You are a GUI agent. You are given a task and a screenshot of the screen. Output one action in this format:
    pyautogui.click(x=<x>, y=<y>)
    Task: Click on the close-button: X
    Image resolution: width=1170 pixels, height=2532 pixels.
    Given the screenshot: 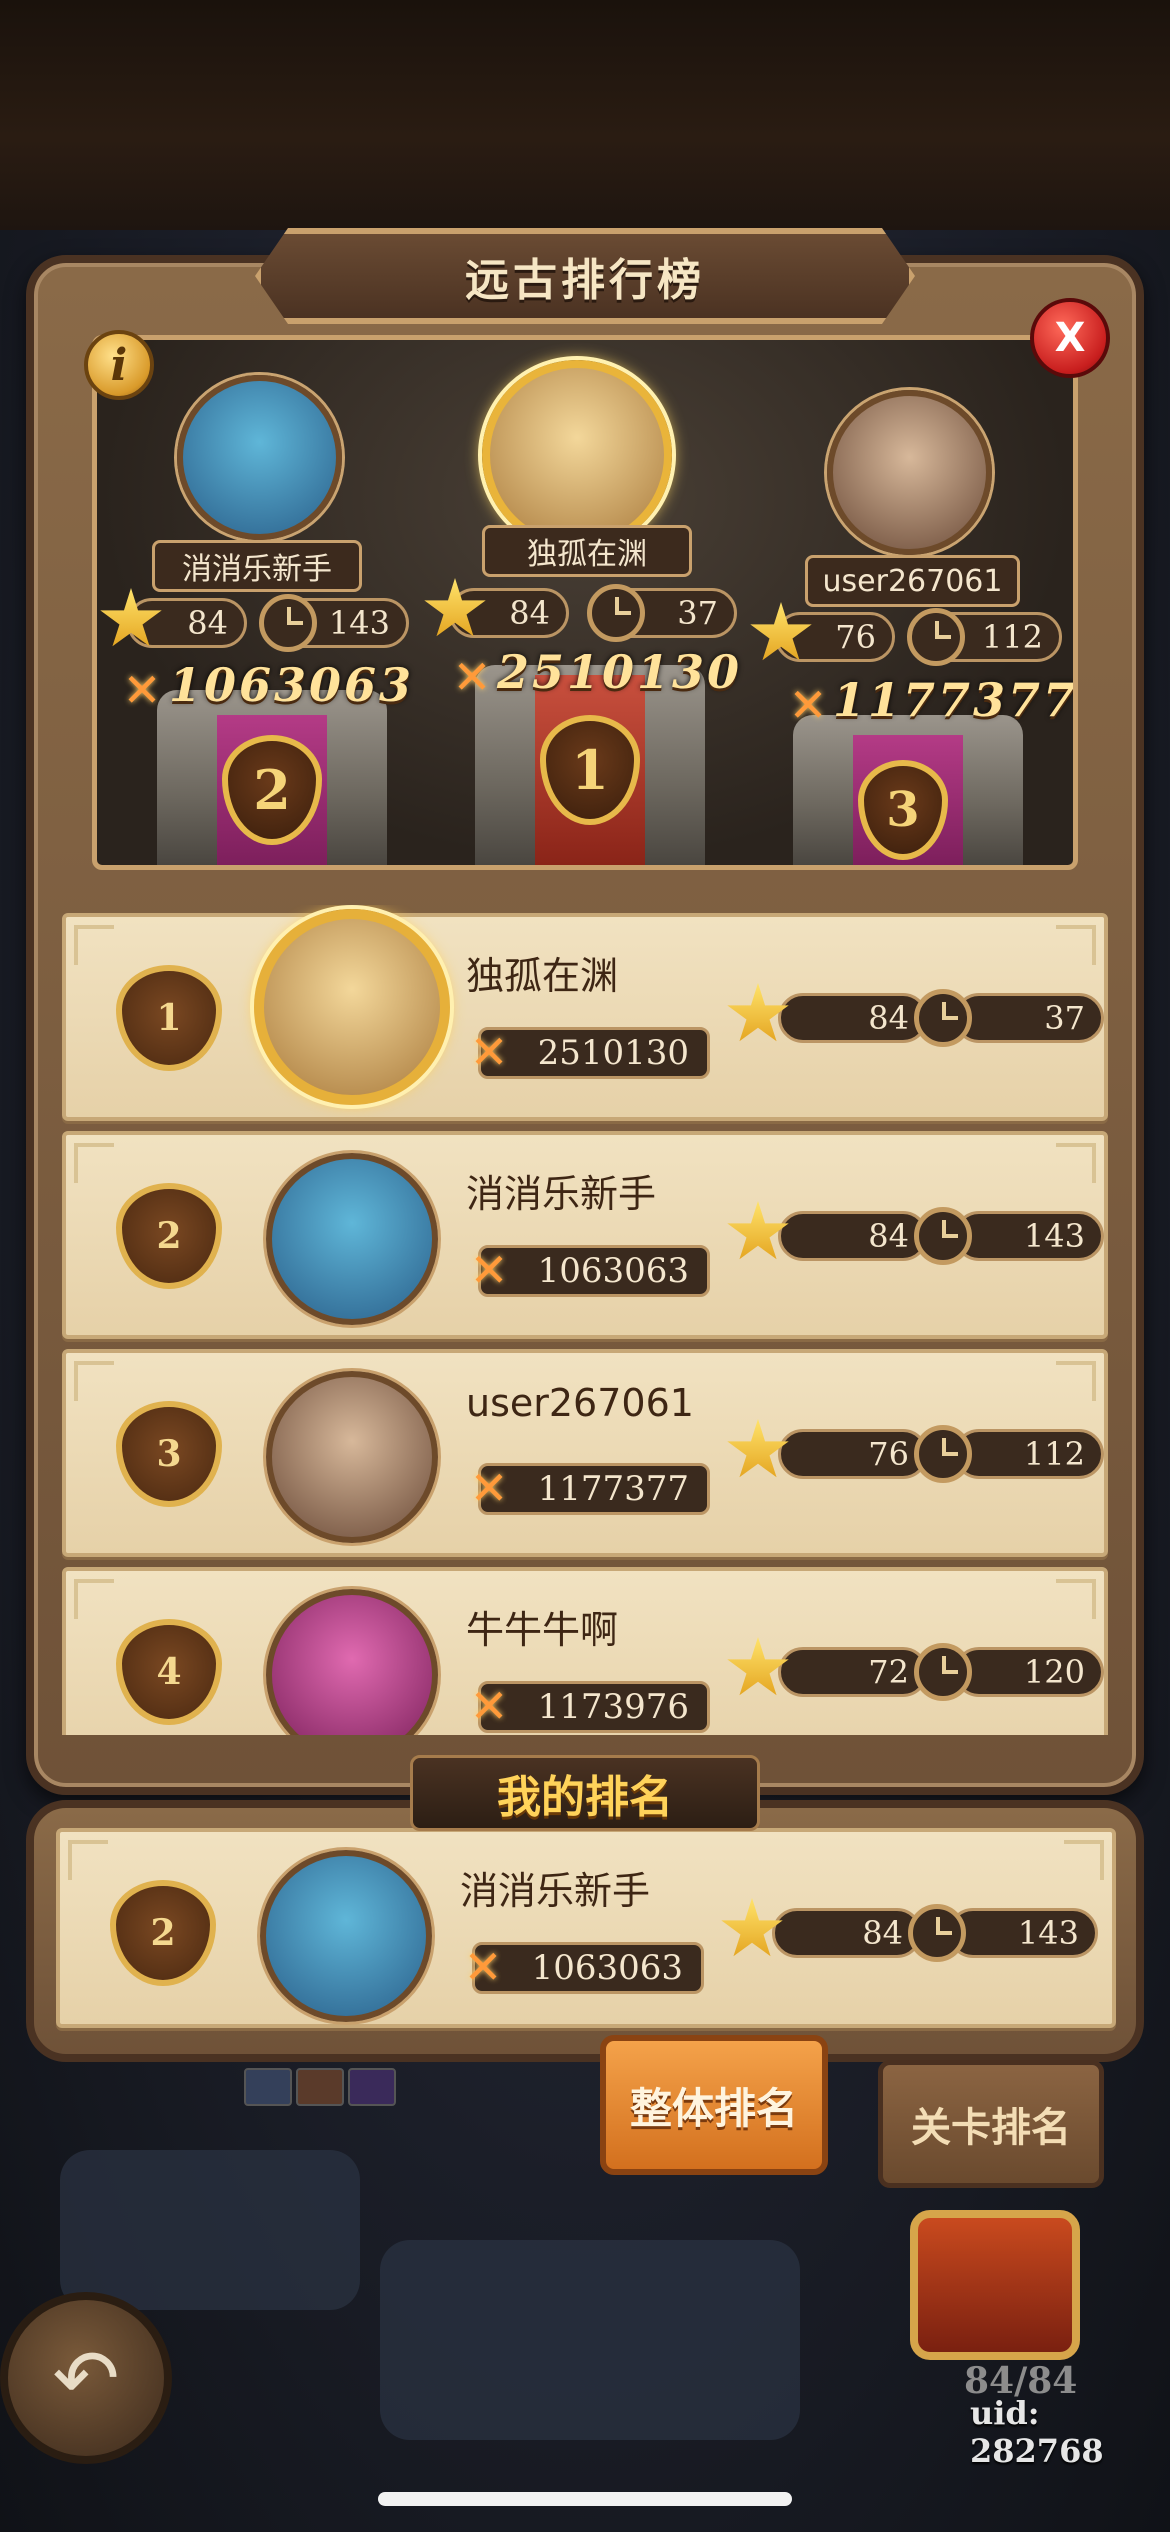 What is the action you would take?
    pyautogui.click(x=1070, y=338)
    